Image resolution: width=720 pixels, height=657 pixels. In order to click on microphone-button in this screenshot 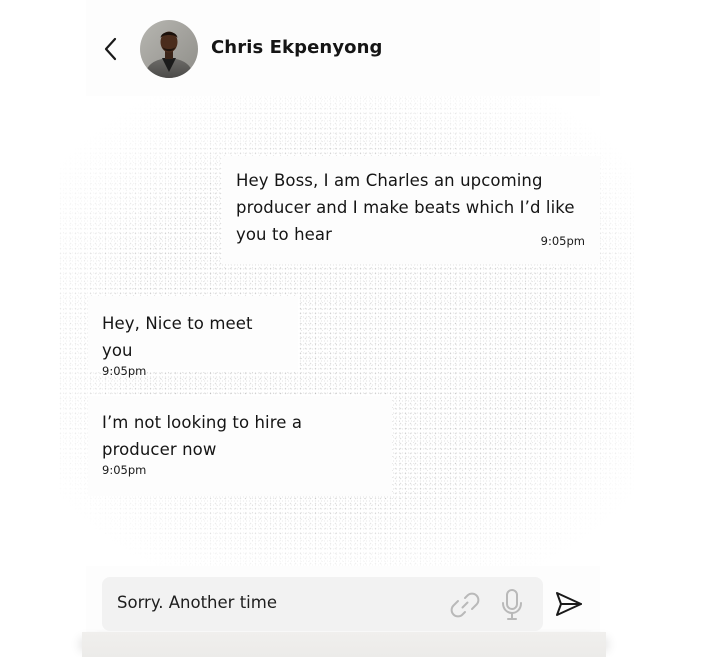, I will do `click(512, 605)`.